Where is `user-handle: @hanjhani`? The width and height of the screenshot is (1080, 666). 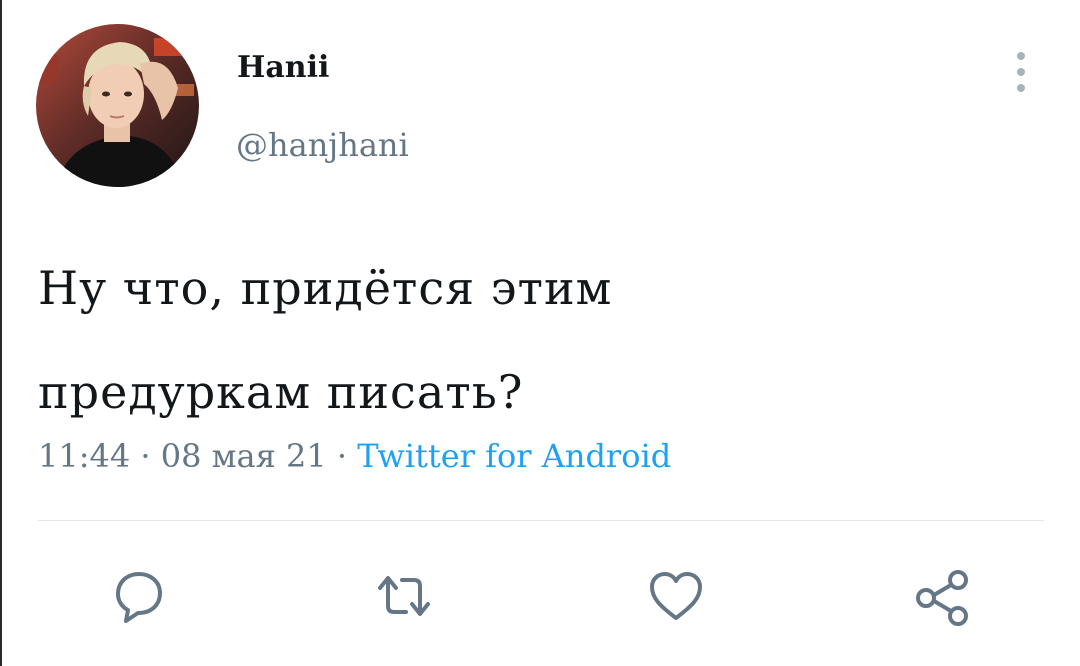
user-handle: @hanjhani is located at coordinates (322, 145).